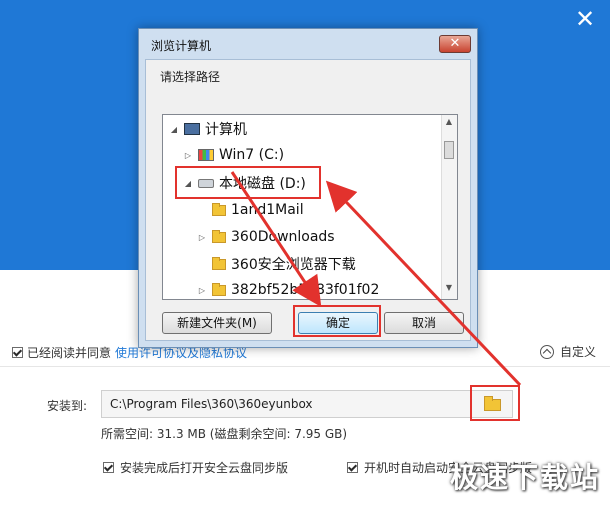  I want to click on installer-close-button: ✕, so click(585, 19).